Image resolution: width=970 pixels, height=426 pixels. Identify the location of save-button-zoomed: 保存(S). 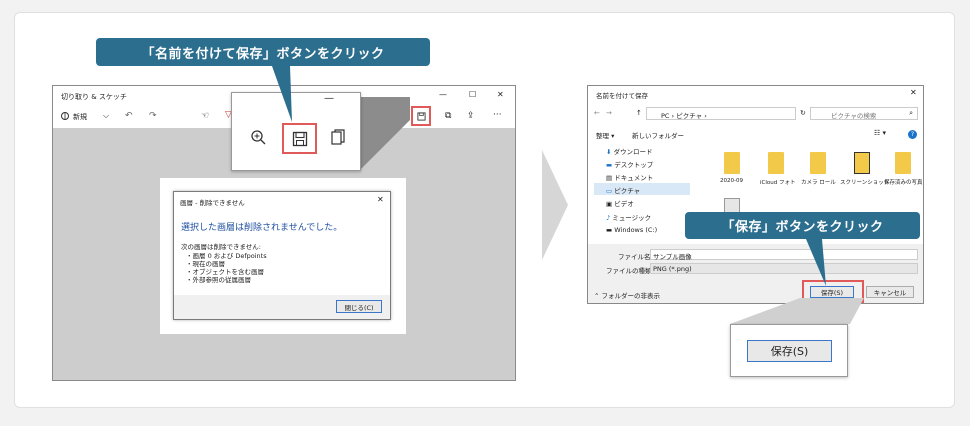
(789, 351).